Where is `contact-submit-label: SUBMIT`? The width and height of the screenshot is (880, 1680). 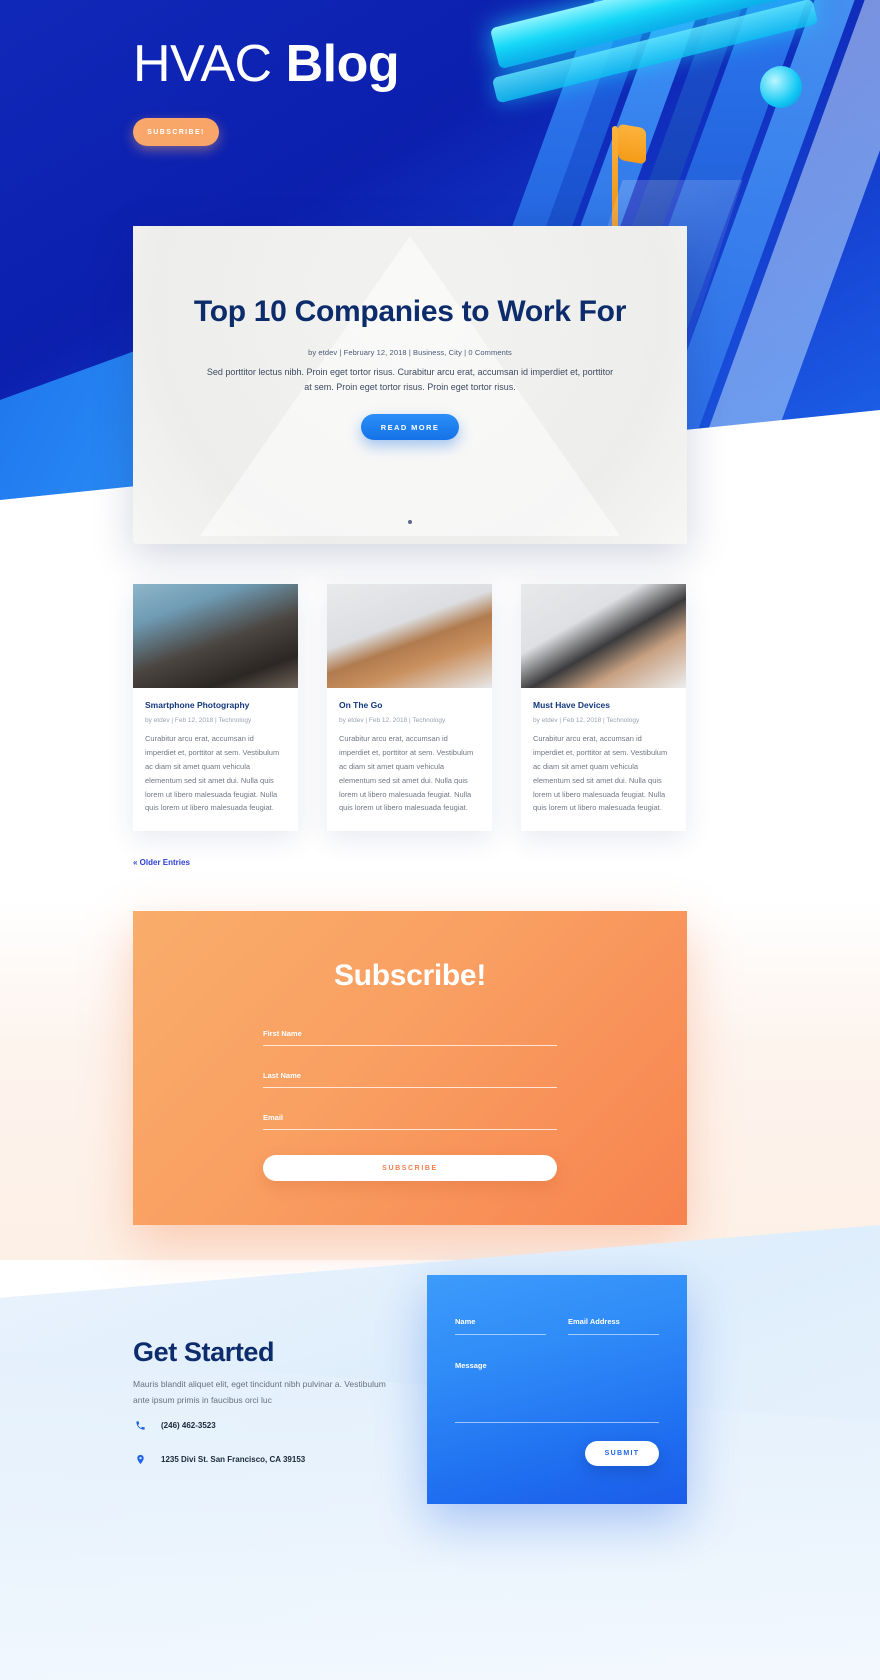
contact-submit-label: SUBMIT is located at coordinates (622, 1453).